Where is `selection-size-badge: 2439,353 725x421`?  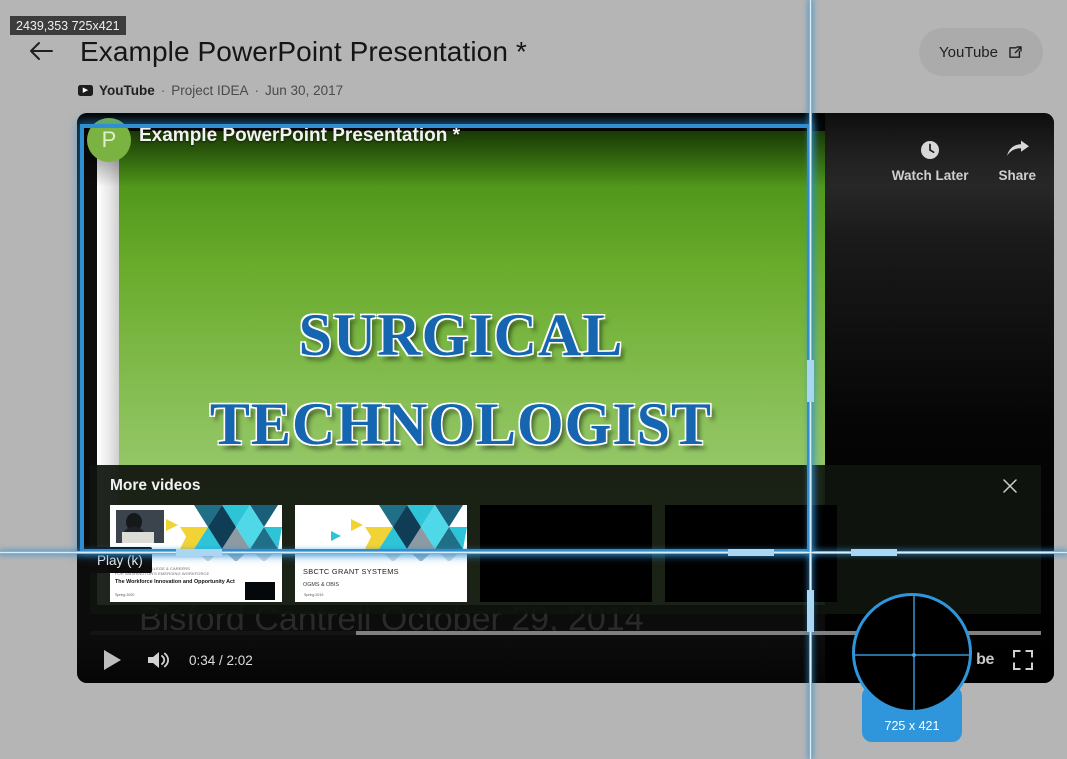 selection-size-badge: 2439,353 725x421 is located at coordinates (68, 25).